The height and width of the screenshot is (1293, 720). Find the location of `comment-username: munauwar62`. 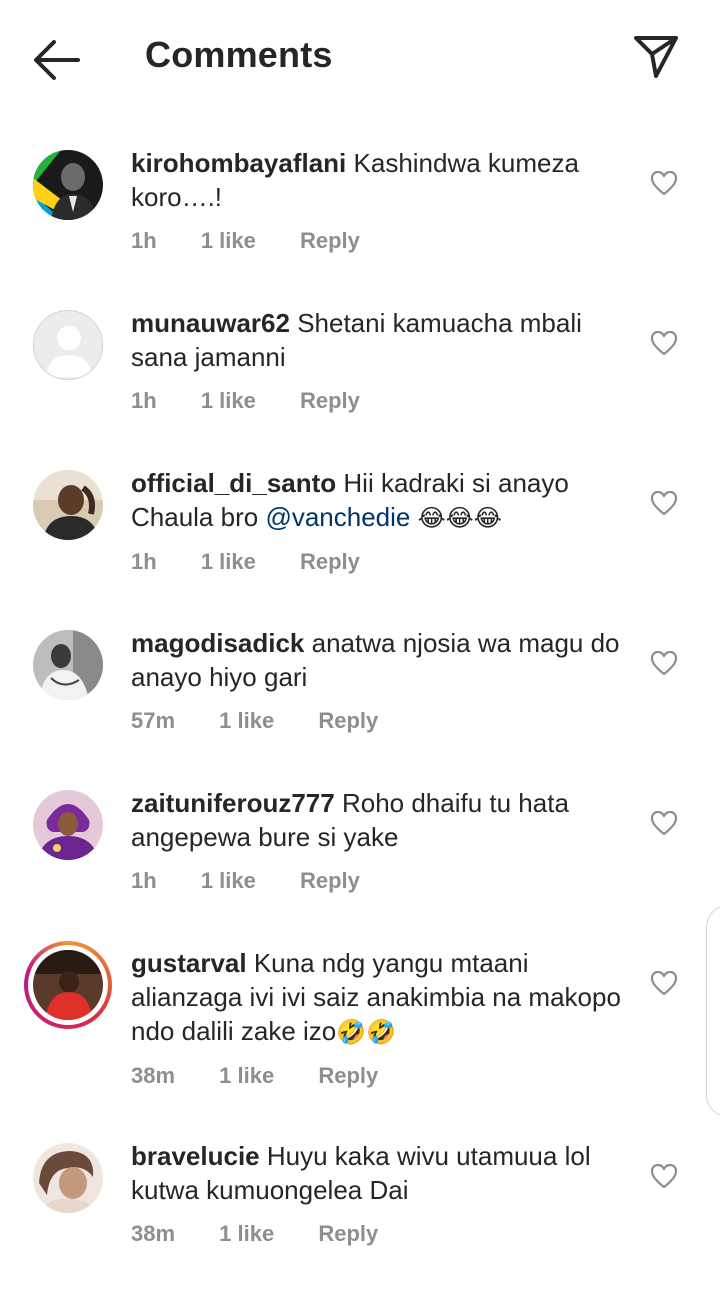

comment-username: munauwar62 is located at coordinates (210, 323).